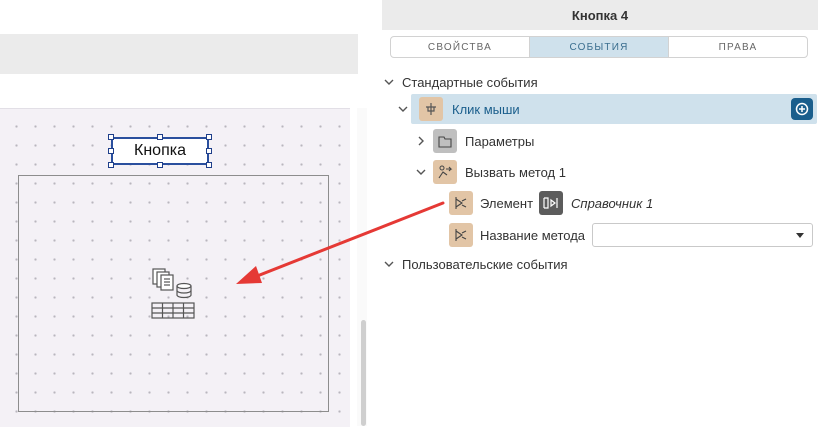 This screenshot has width=818, height=427. What do you see at coordinates (486, 109) in the screenshot?
I see `tree-mouse-click-label: Клик мыши` at bounding box center [486, 109].